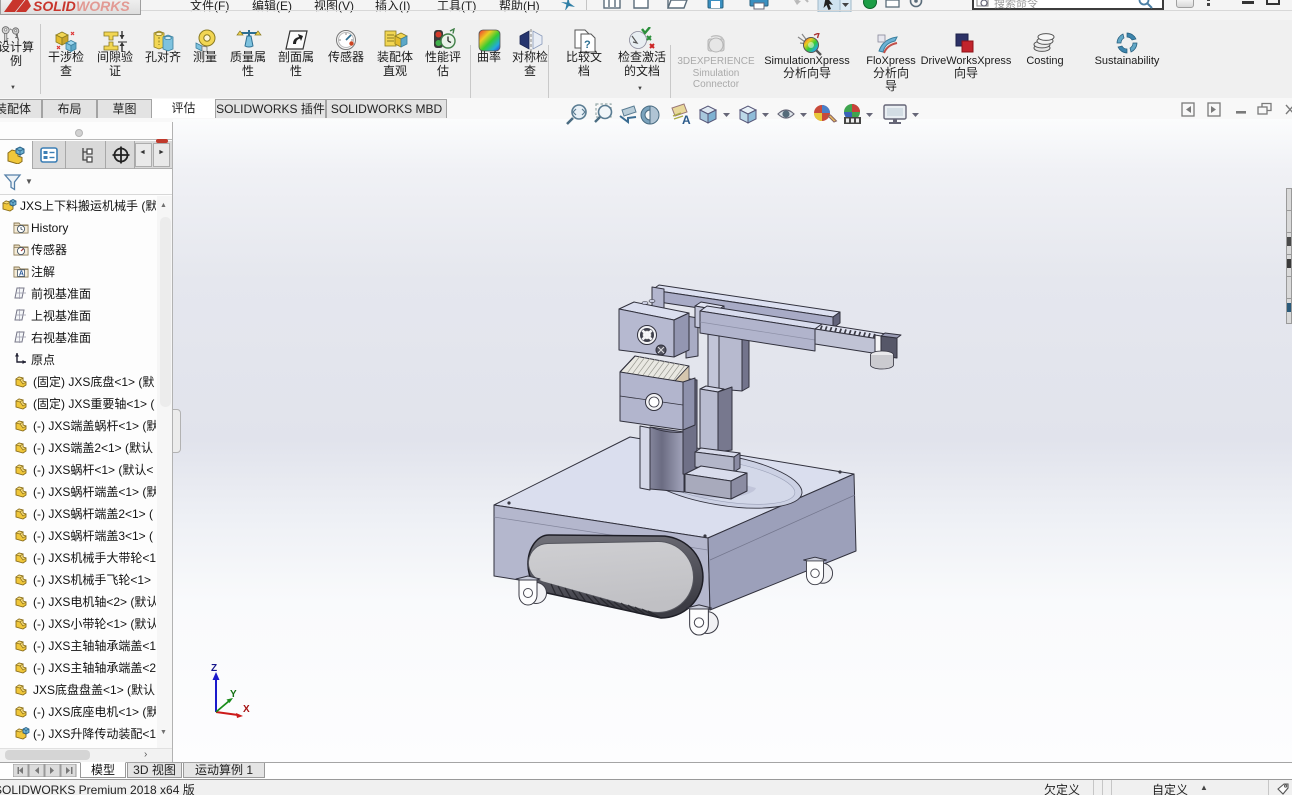 This screenshot has width=1292, height=795. Describe the element at coordinates (1016, 4) in the screenshot. I see `svg-text: 搜索命令` at that location.